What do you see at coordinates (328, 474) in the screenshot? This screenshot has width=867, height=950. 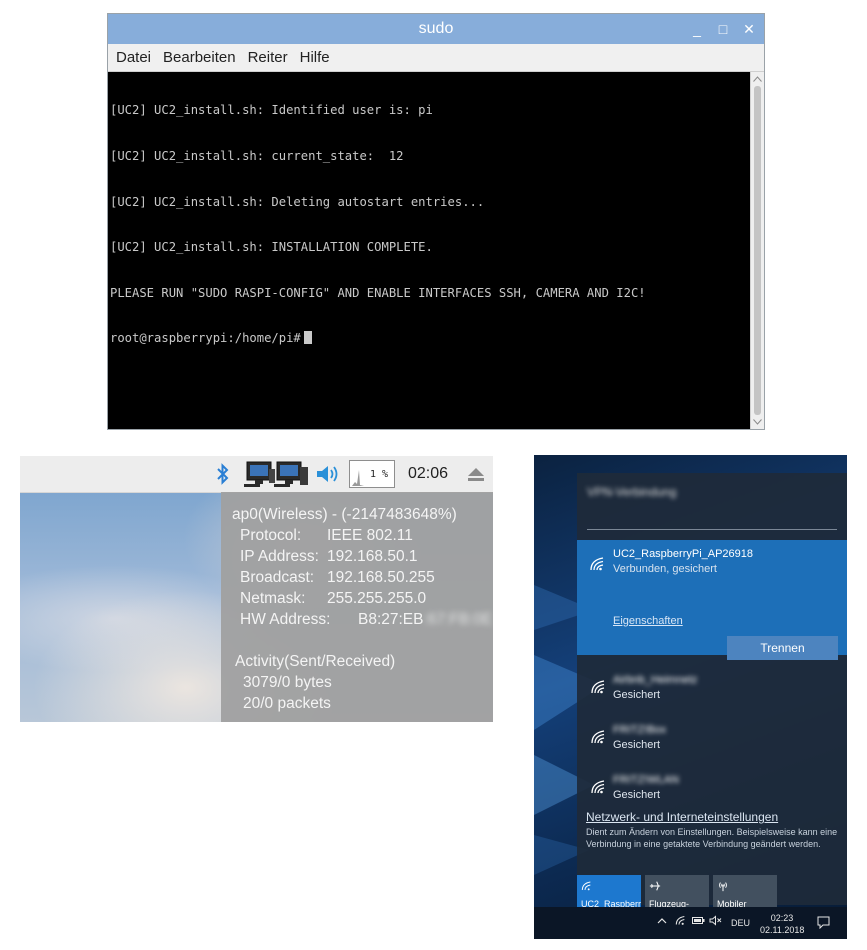 I see `volume-icon` at bounding box center [328, 474].